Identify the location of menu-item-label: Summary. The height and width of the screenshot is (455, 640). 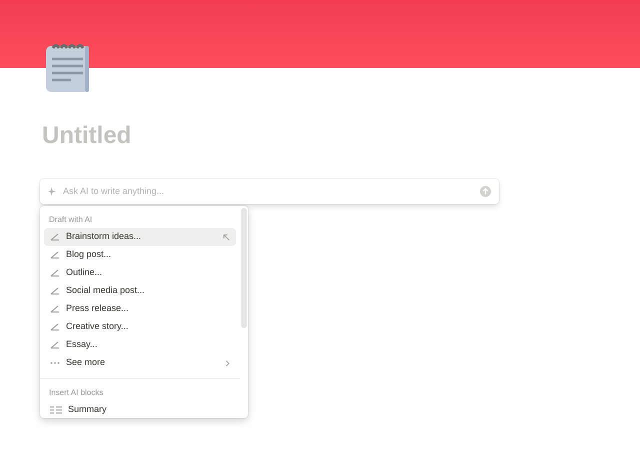
(88, 409).